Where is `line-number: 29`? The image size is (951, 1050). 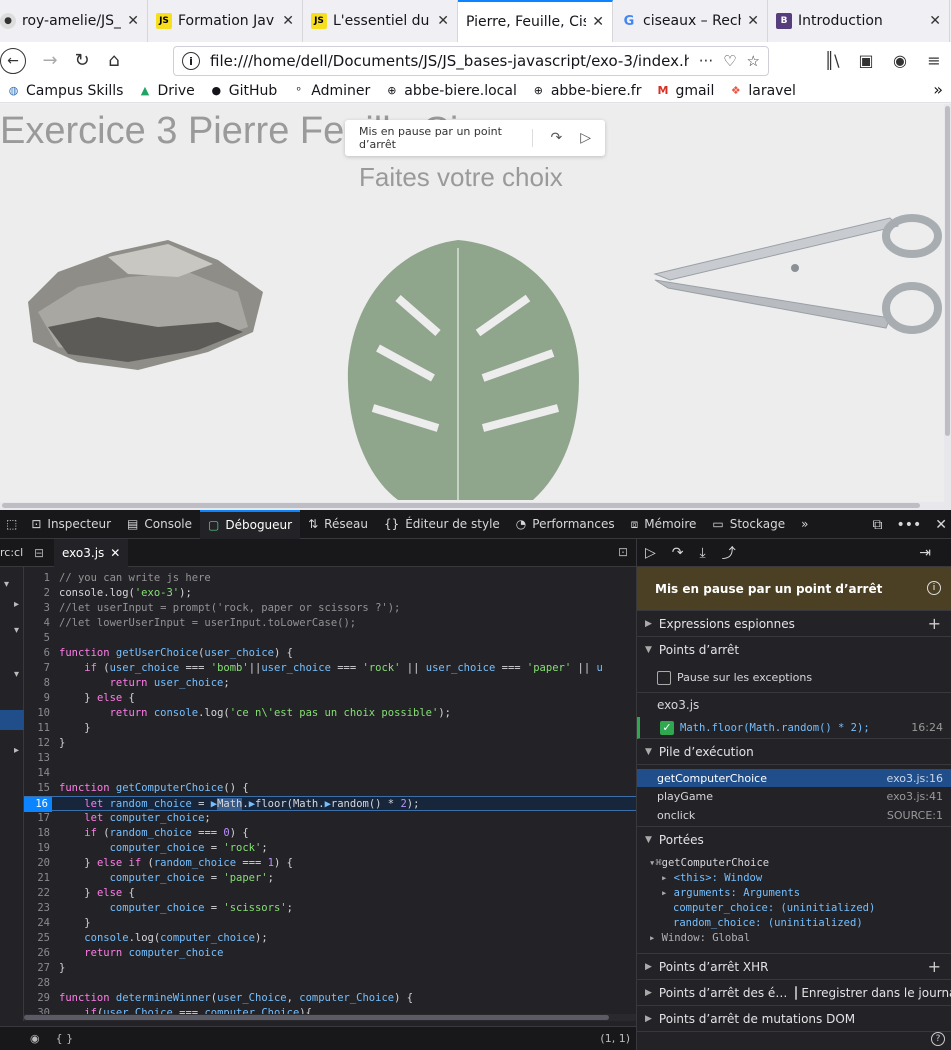
line-number: 29 is located at coordinates (37, 998).